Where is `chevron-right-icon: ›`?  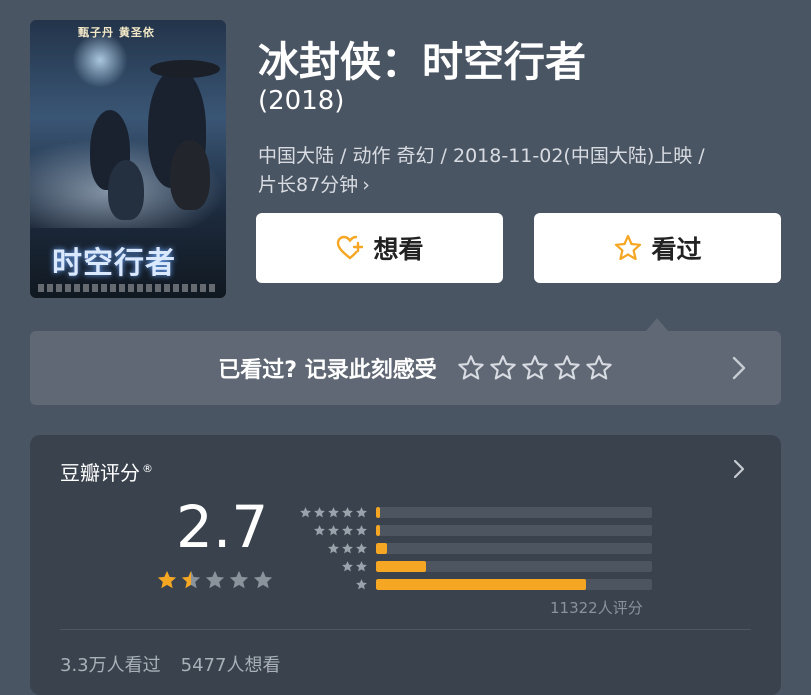
chevron-right-icon: › is located at coordinates (366, 185).